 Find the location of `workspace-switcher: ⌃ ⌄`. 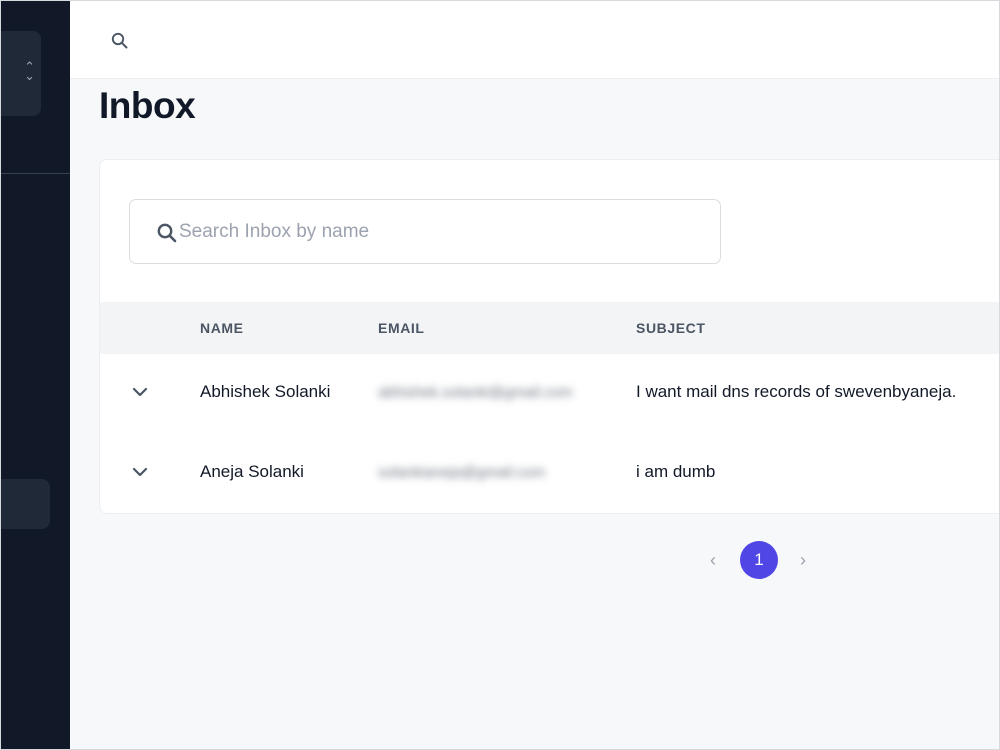

workspace-switcher: ⌃ ⌄ is located at coordinates (21, 73).